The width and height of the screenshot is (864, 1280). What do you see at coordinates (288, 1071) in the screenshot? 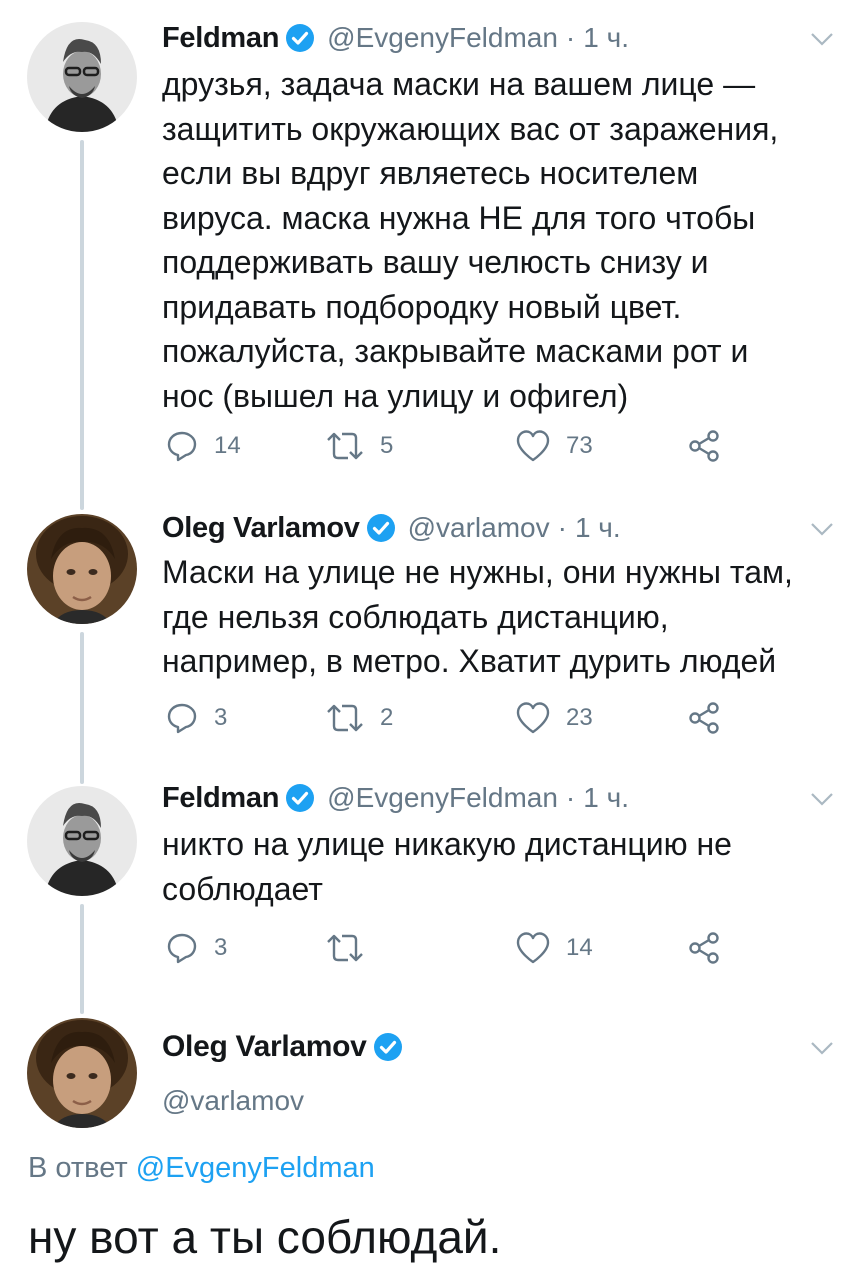
I see `main-tweet-header: Oleg Varlamov @varlamov` at bounding box center [288, 1071].